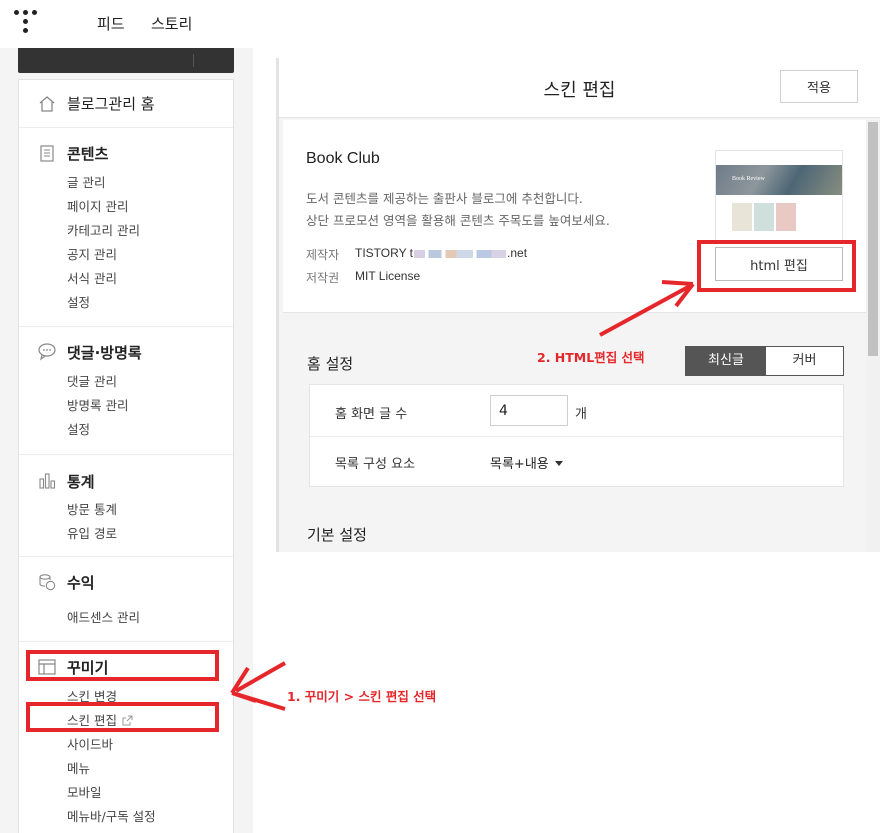 The width and height of the screenshot is (888, 833). What do you see at coordinates (458, 220) in the screenshot?
I see `skin-description-line-2: 상단 프로모션 영역을 활용해 콘텐츠 주목도를 높여보세요.` at bounding box center [458, 220].